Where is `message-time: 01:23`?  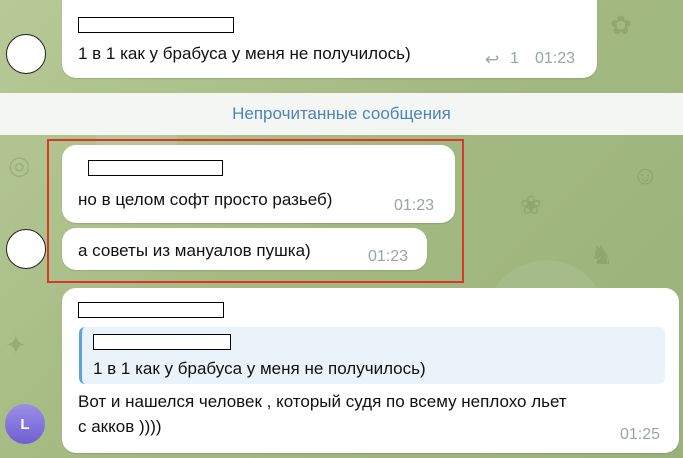 message-time: 01:23 is located at coordinates (555, 58).